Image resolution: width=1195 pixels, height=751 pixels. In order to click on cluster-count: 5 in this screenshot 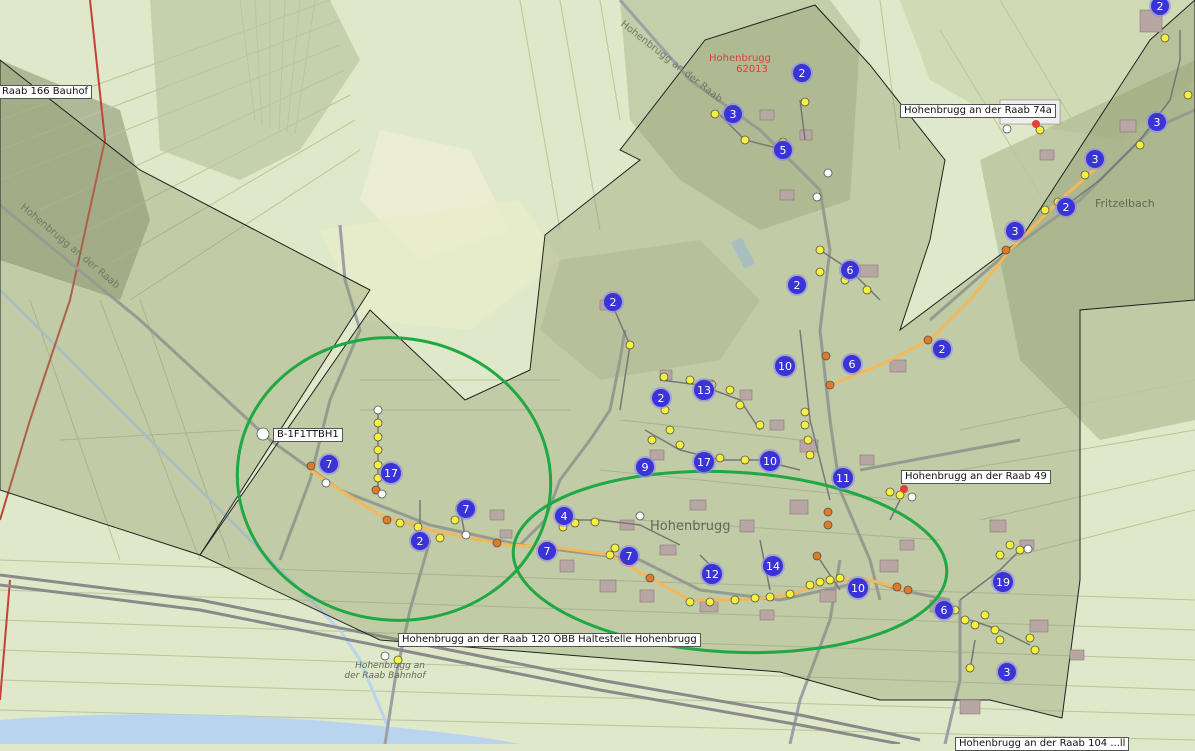, I will do `click(783, 150)`.